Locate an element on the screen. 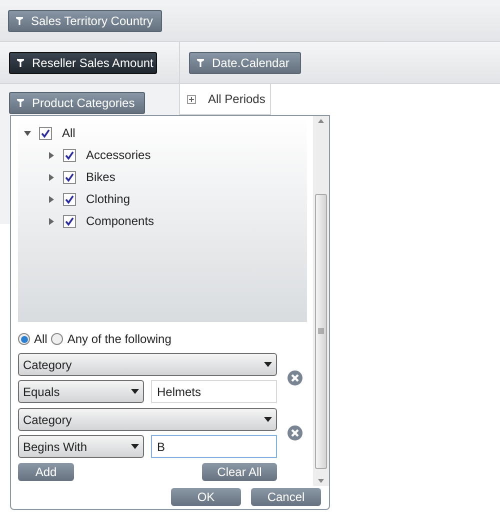 The image size is (500, 527). collapse-arrow-icon is located at coordinates (27, 133).